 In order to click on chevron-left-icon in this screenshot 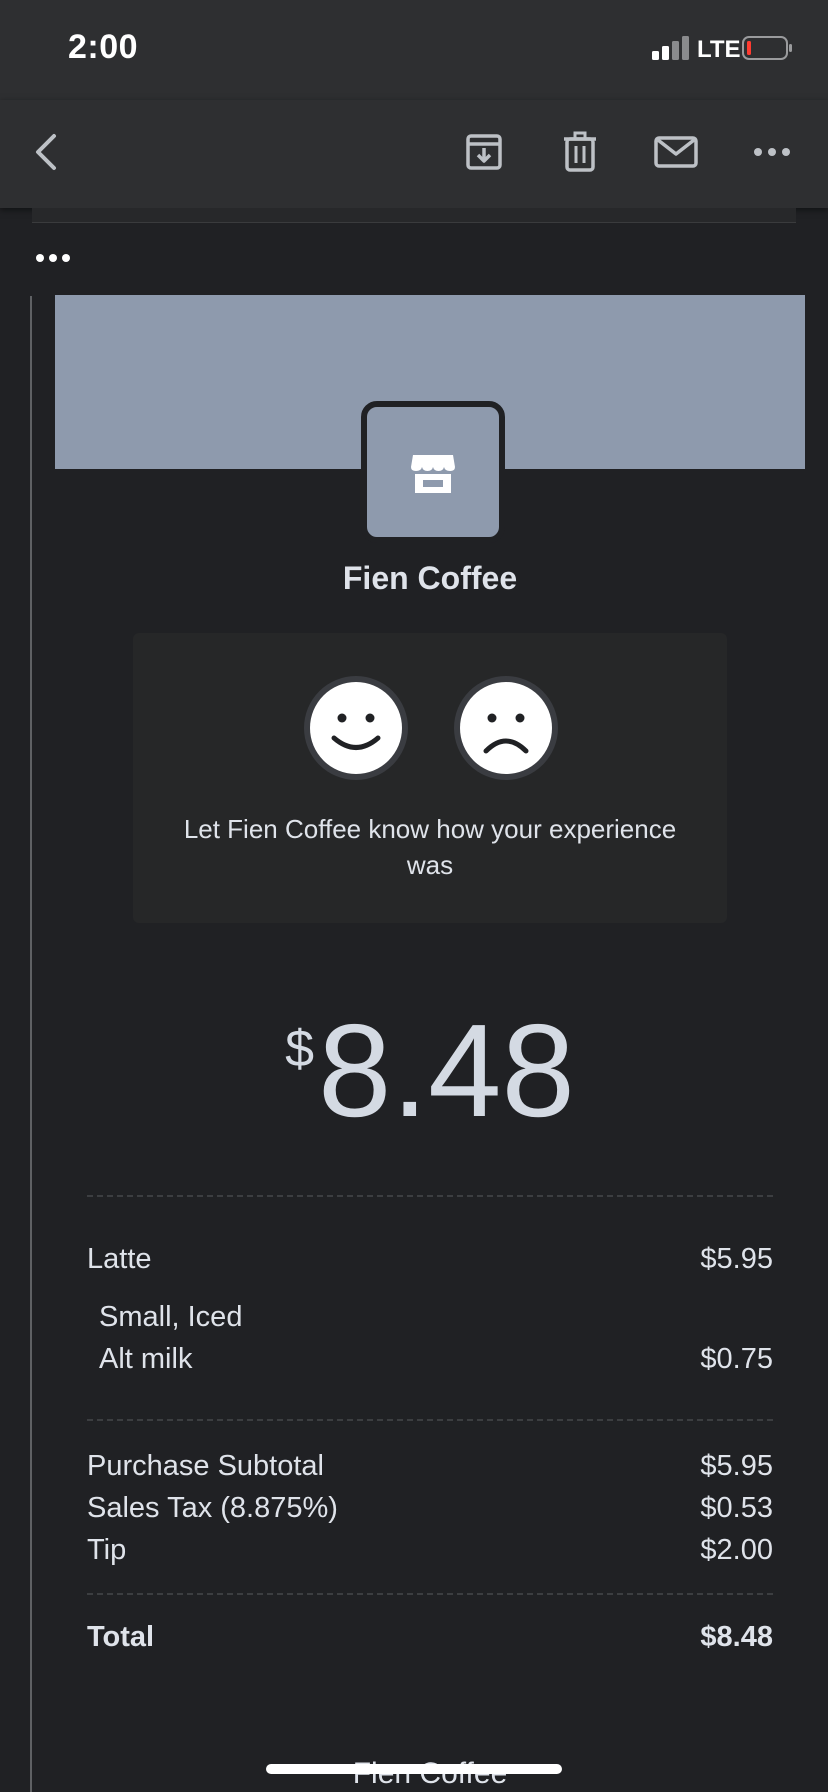, I will do `click(46, 152)`.